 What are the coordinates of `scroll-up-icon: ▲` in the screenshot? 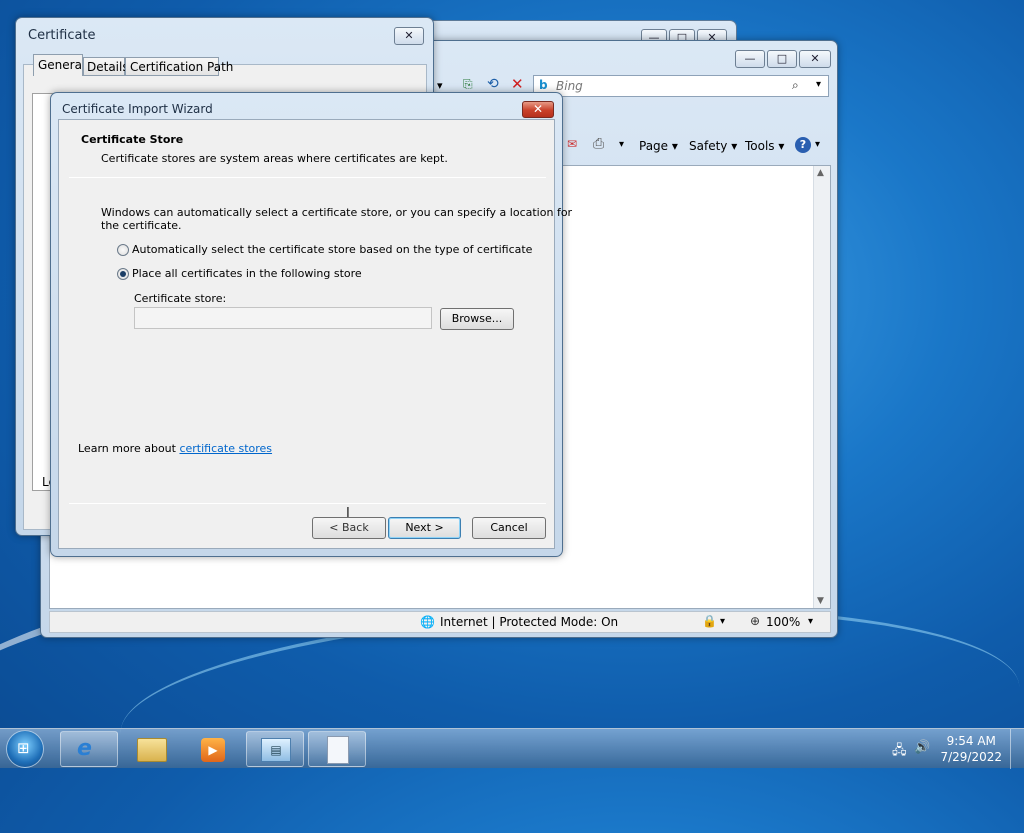 It's located at (820, 173).